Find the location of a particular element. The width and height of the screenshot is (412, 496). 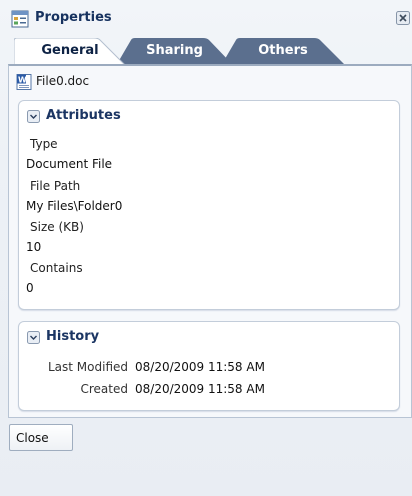

attribute-value-file-path: My Files\Folder0 is located at coordinates (74, 206).